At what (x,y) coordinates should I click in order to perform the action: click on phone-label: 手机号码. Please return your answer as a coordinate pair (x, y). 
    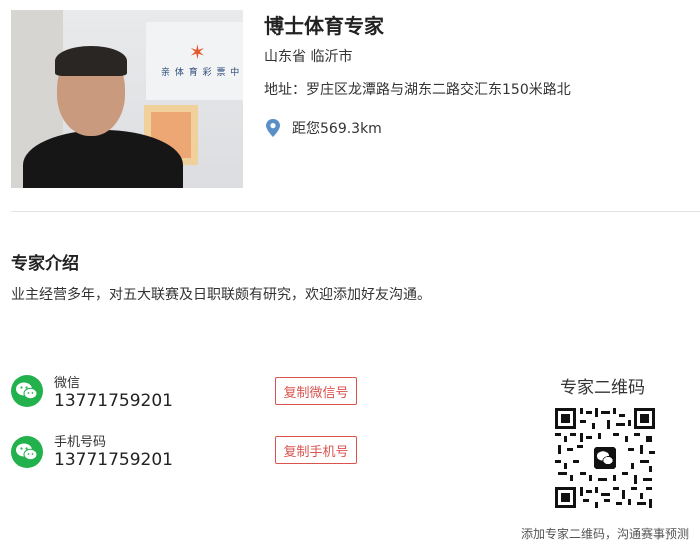
    Looking at the image, I should click on (80, 442).